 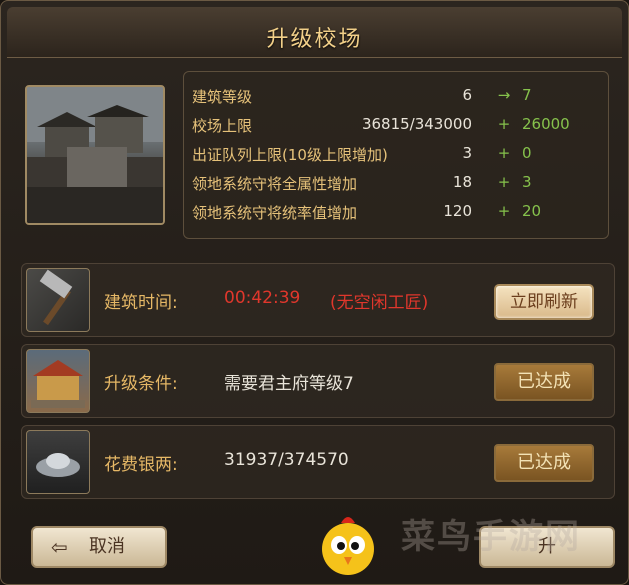 What do you see at coordinates (141, 465) in the screenshot?
I see `cost-label: 花费银两:` at bounding box center [141, 465].